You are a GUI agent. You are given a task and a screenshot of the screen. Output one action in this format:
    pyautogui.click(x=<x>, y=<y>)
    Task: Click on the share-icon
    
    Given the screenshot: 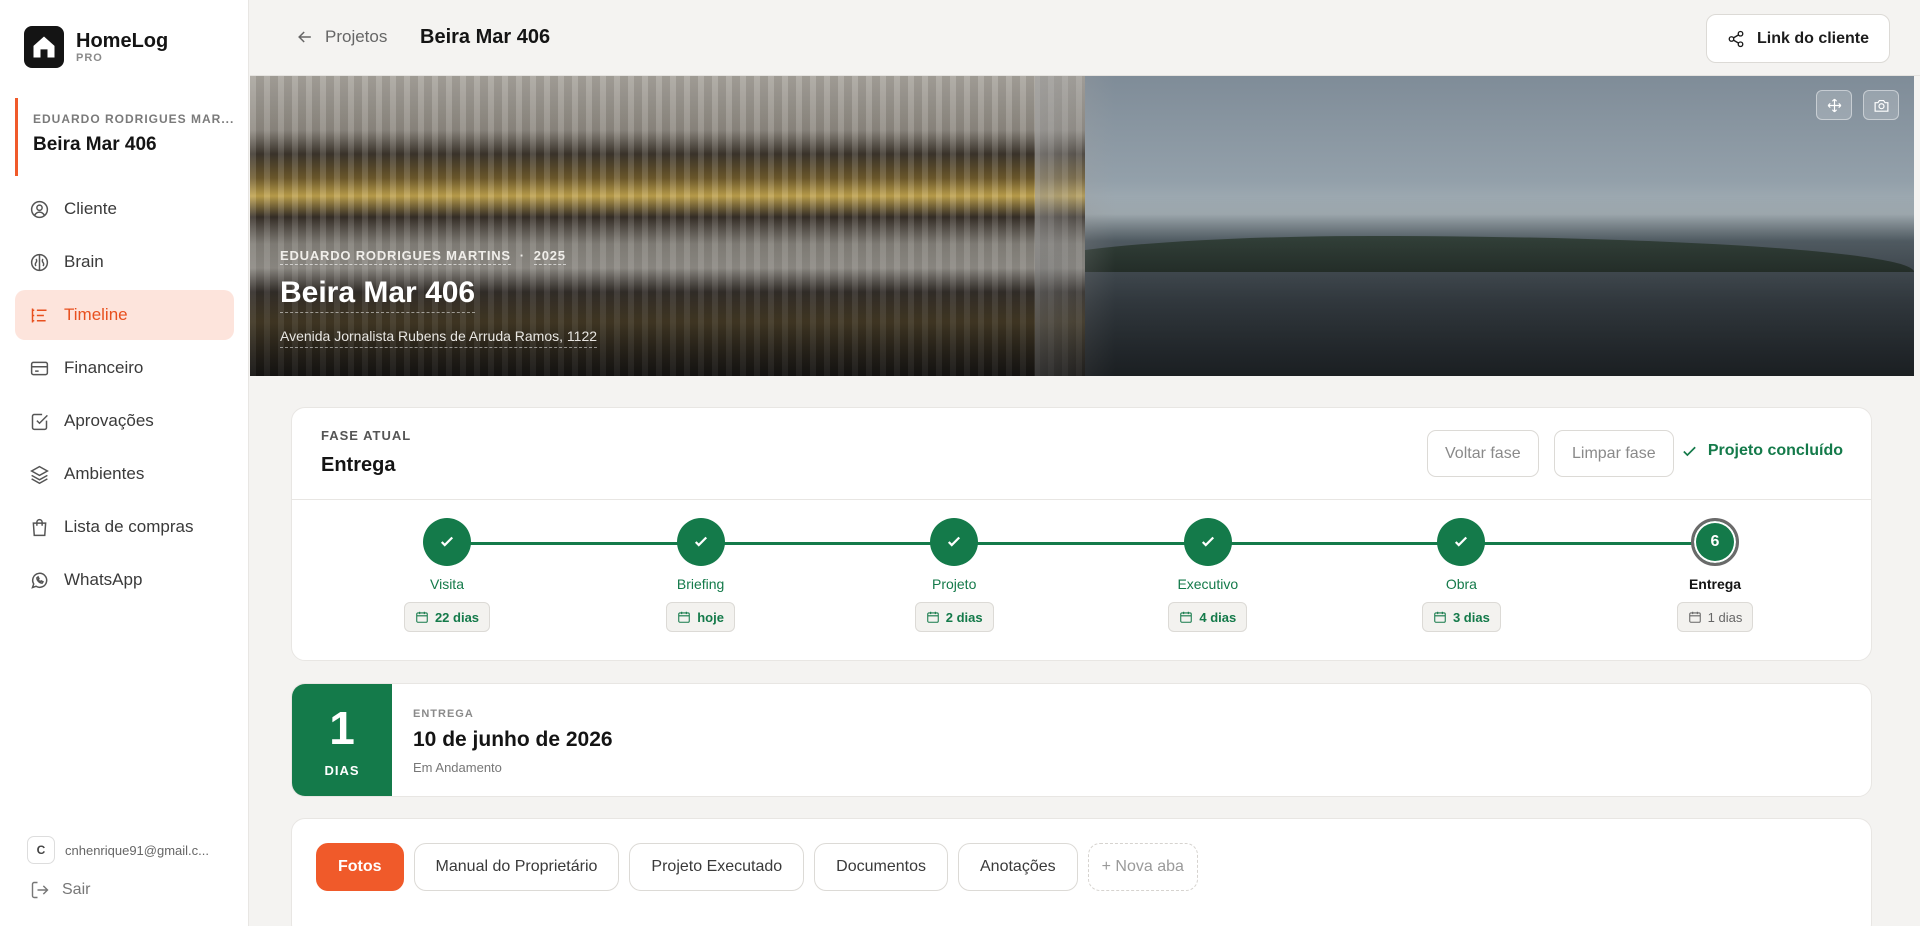 What is the action you would take?
    pyautogui.click(x=1736, y=38)
    